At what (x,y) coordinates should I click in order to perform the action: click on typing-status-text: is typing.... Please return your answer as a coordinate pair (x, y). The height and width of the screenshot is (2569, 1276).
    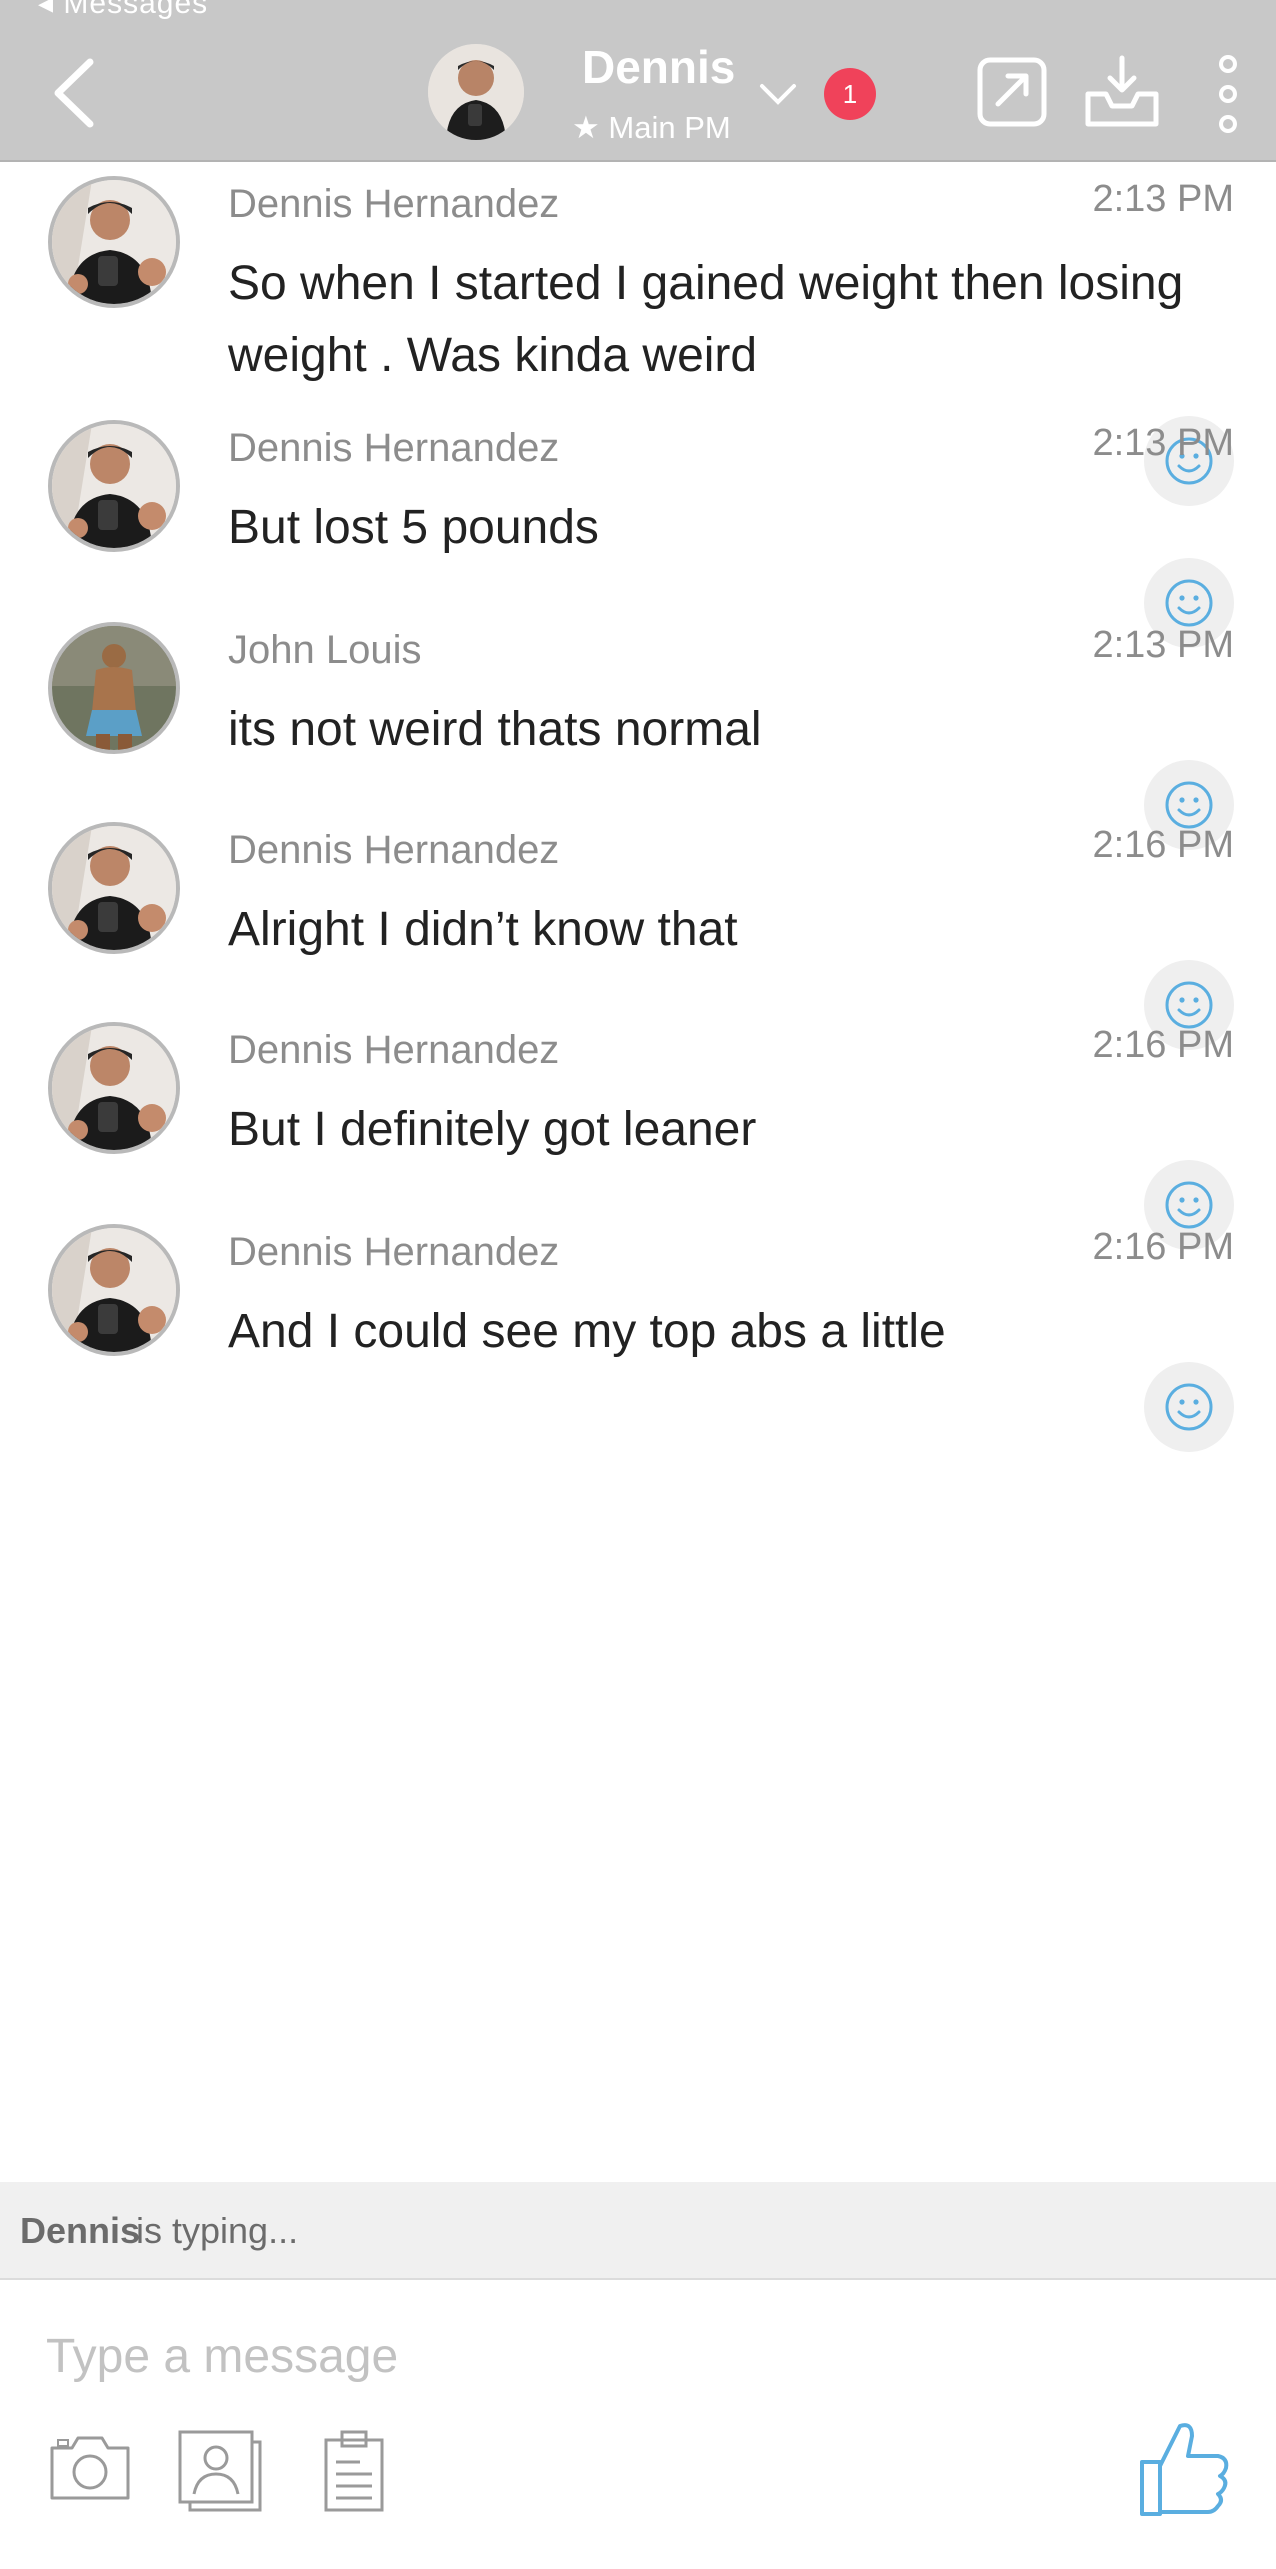
    Looking at the image, I should click on (217, 2230).